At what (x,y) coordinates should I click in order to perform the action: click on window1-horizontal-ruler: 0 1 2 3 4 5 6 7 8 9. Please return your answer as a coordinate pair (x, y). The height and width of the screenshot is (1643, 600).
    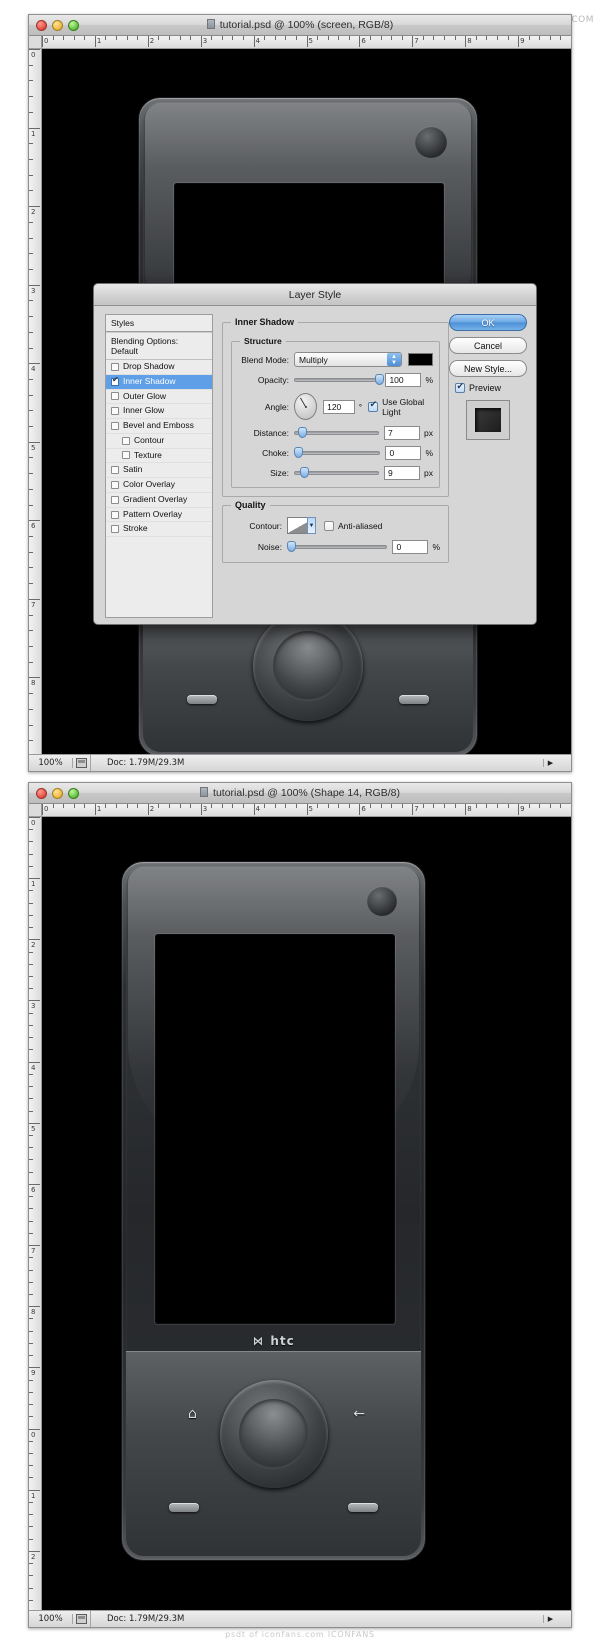
    Looking at the image, I should click on (306, 42).